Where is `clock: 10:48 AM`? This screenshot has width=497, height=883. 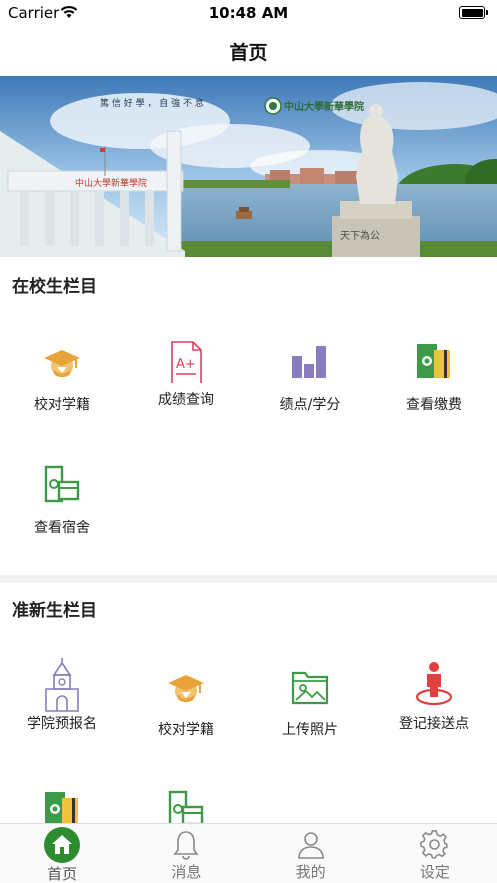 clock: 10:48 AM is located at coordinates (248, 13).